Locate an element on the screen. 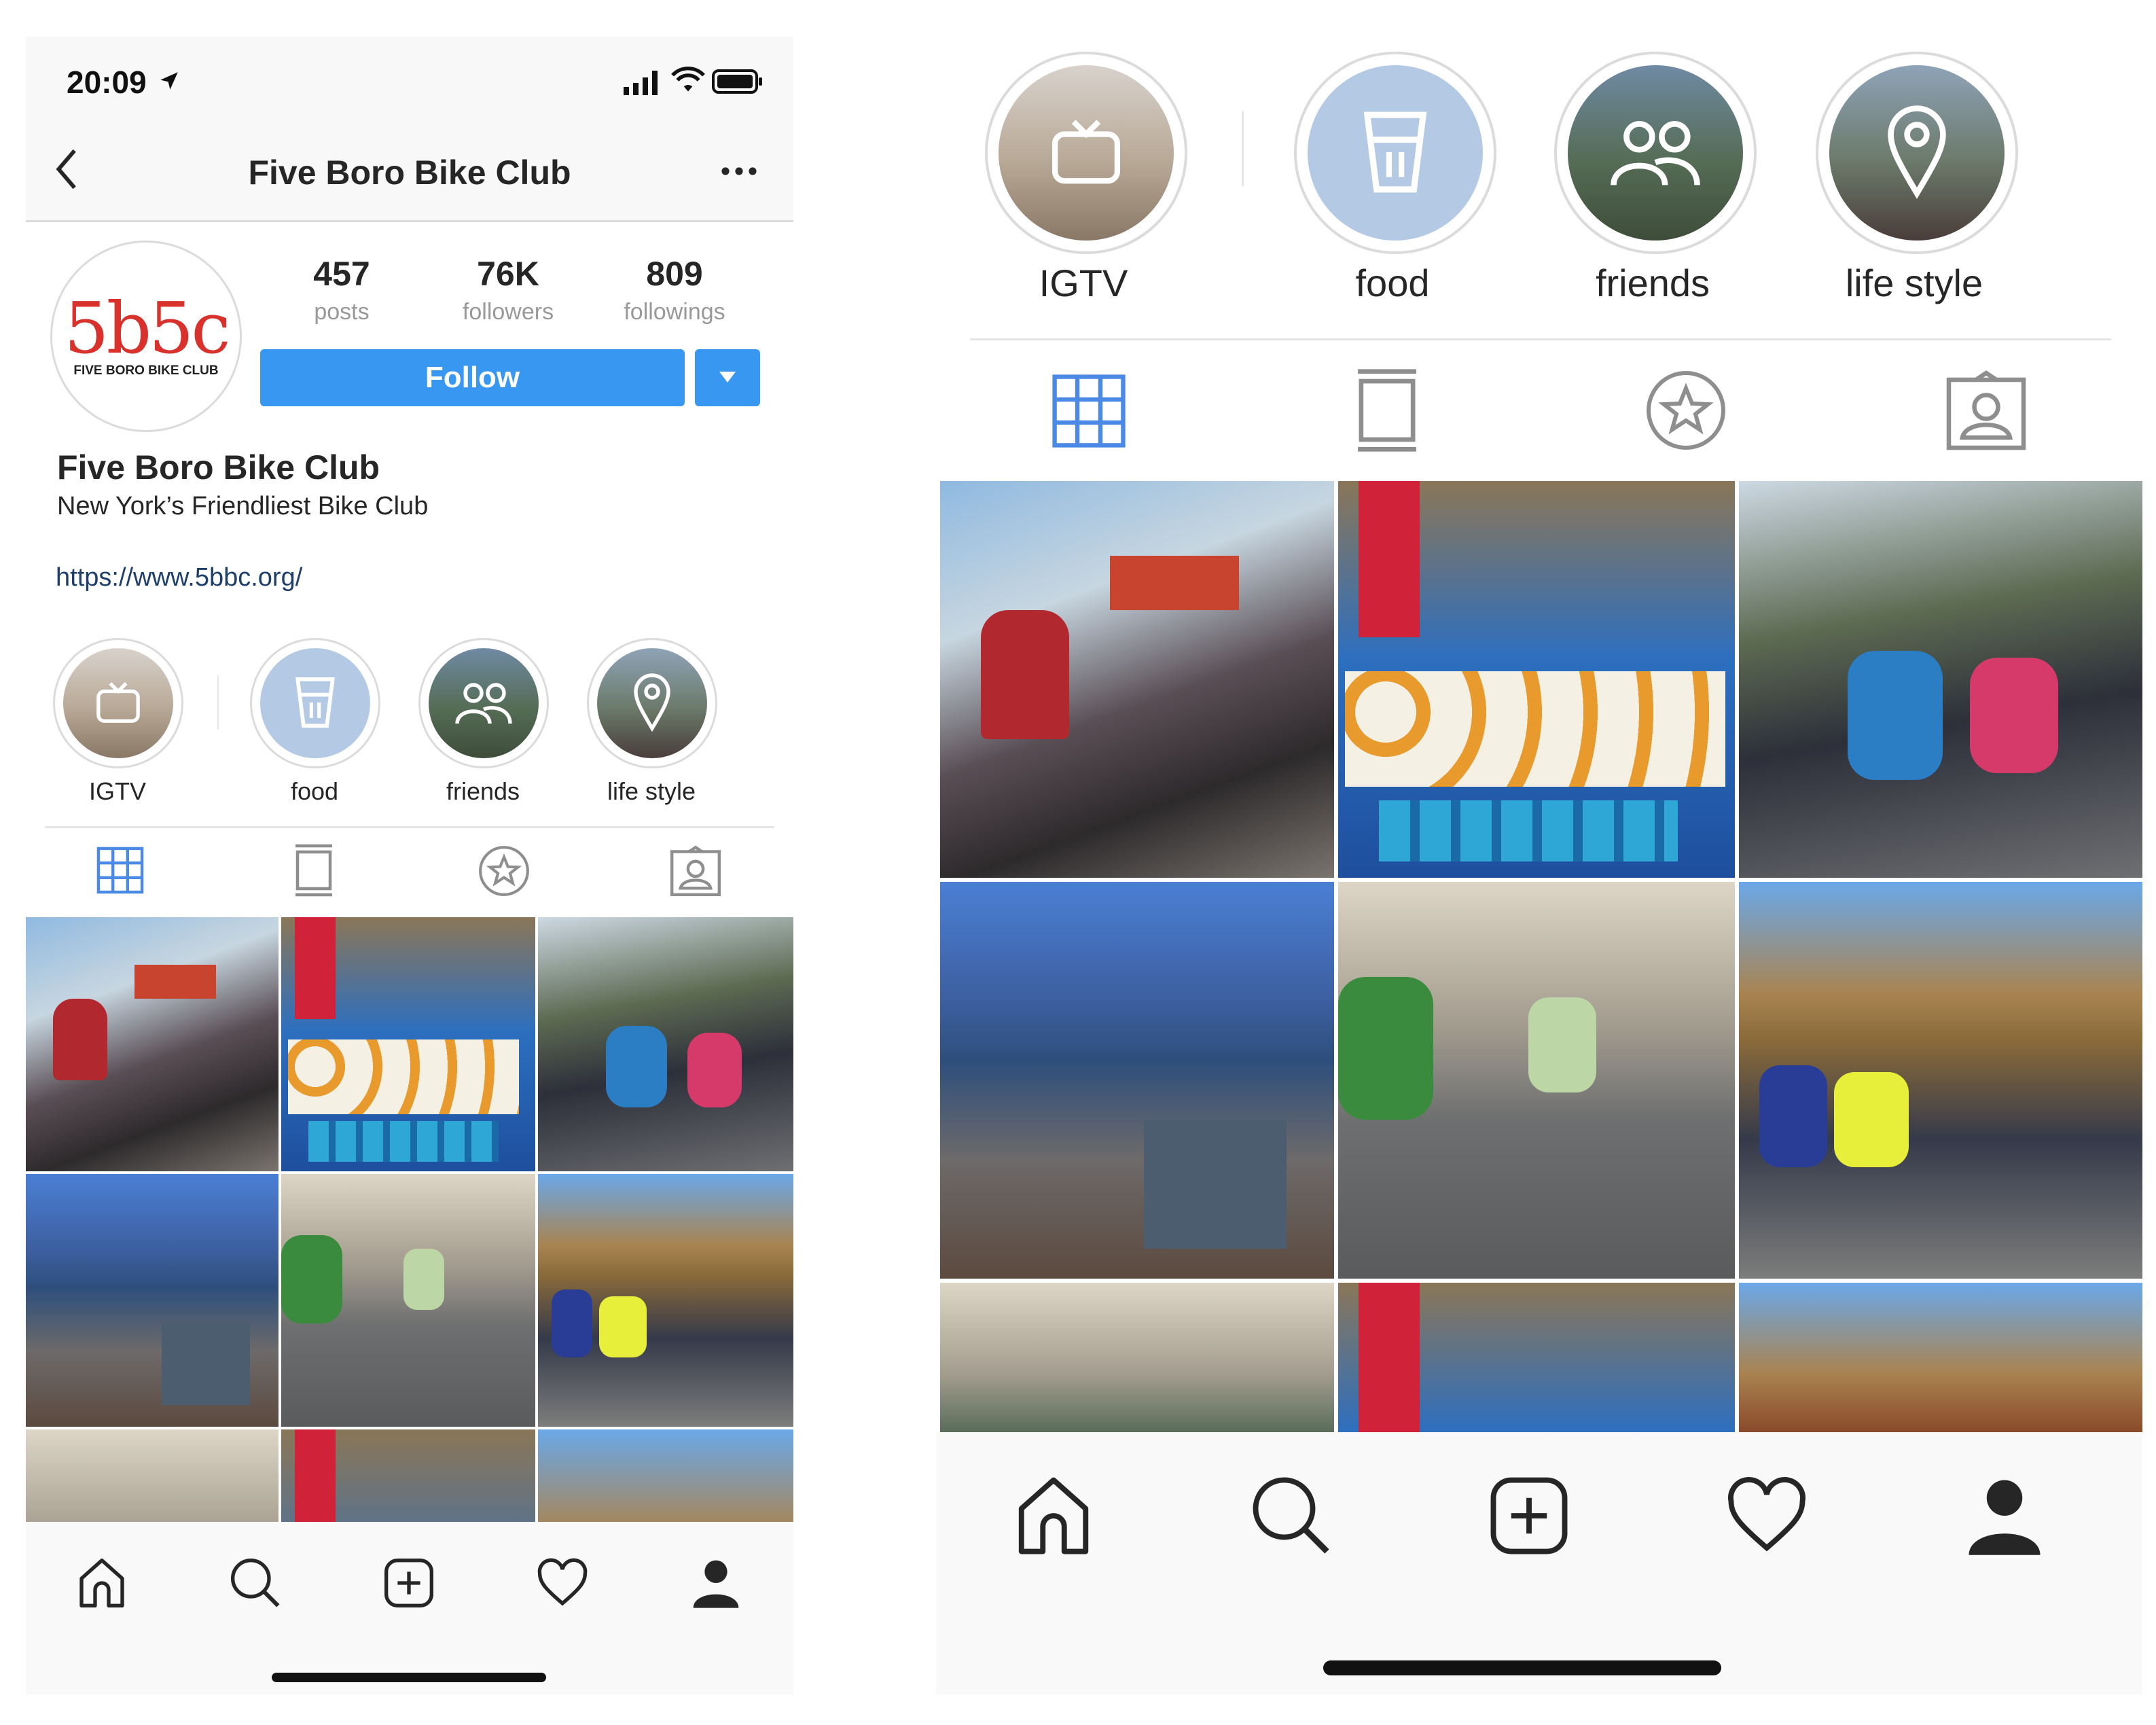 This screenshot has height=1725, width=2156. location-arrow-icon is located at coordinates (169, 81).